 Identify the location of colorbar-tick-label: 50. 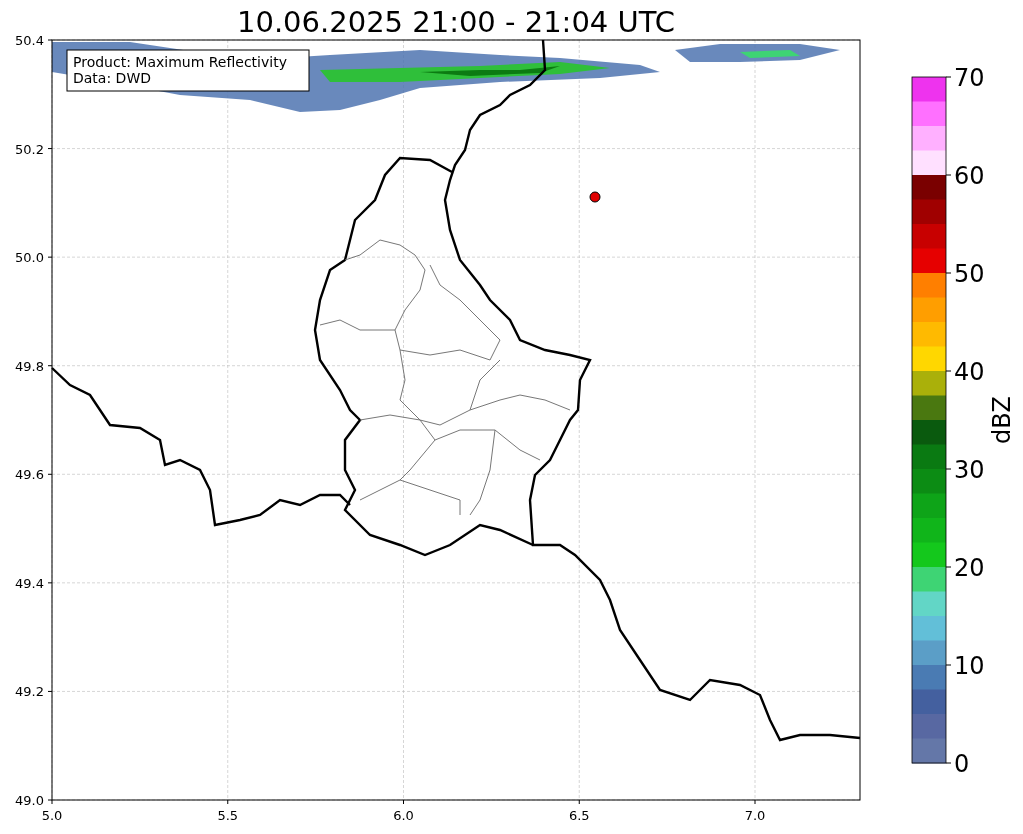
(969, 274).